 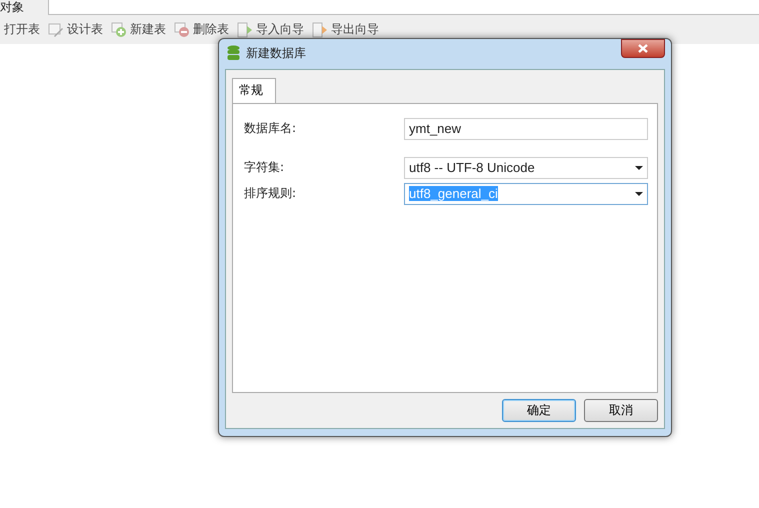 I want to click on dialog-button: 确定, so click(x=539, y=410).